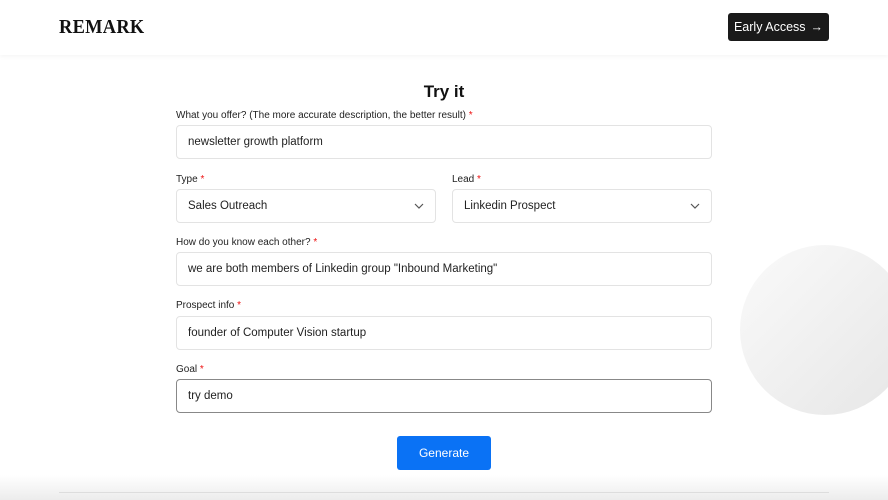 This screenshot has height=500, width=888. What do you see at coordinates (444, 453) in the screenshot?
I see `generate-button: Generate` at bounding box center [444, 453].